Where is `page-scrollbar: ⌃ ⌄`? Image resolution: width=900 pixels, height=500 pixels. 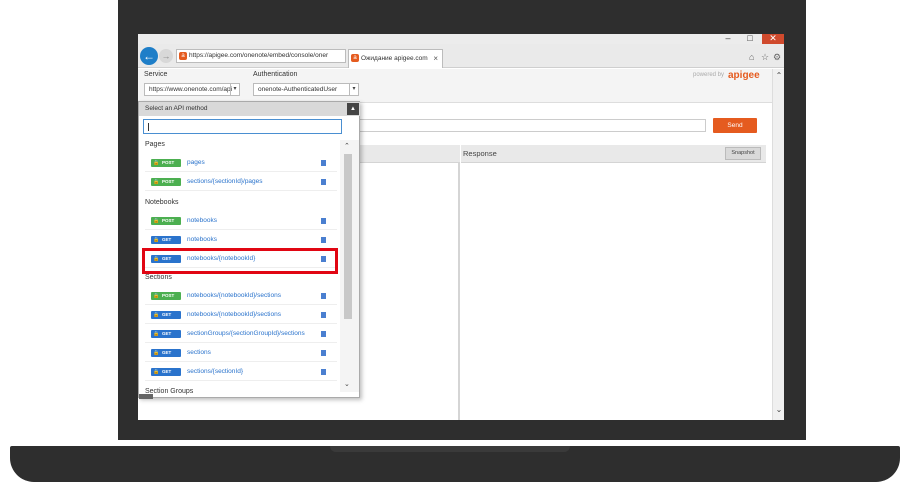
page-scrollbar: ⌃ ⌄ is located at coordinates (778, 244).